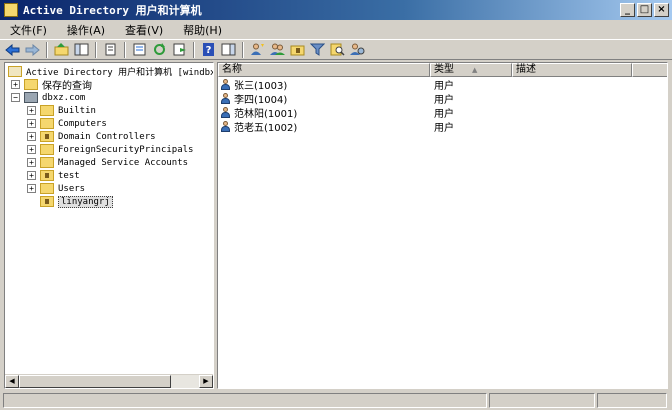  I want to click on user-name: 李四(1004), so click(261, 100).